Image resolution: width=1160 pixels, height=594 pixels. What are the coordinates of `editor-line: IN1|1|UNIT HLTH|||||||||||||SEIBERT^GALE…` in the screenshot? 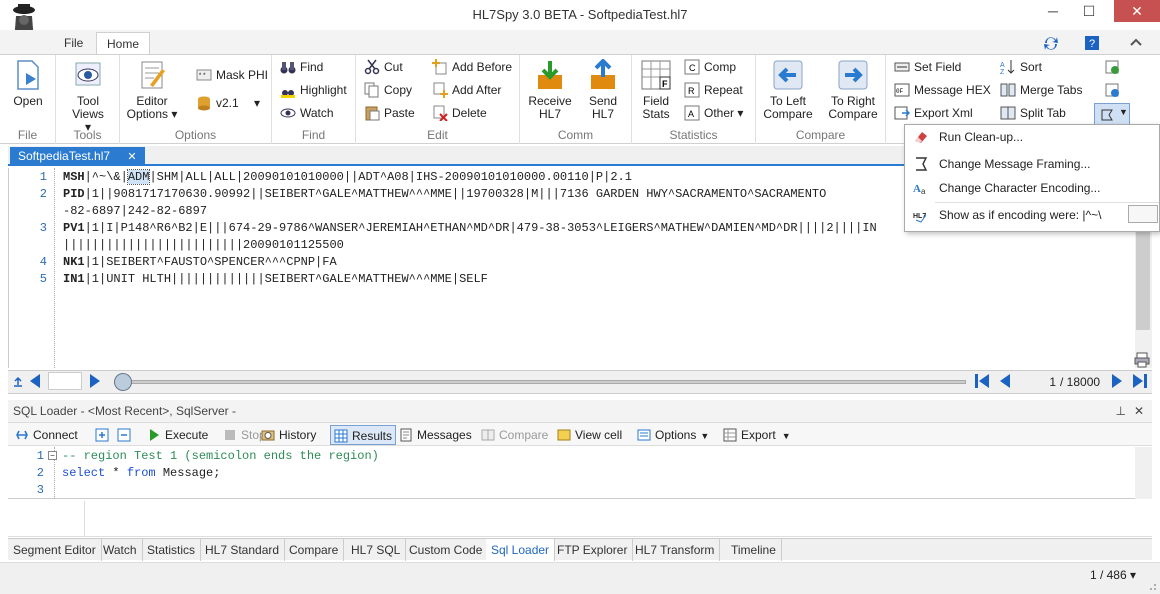 It's located at (275, 279).